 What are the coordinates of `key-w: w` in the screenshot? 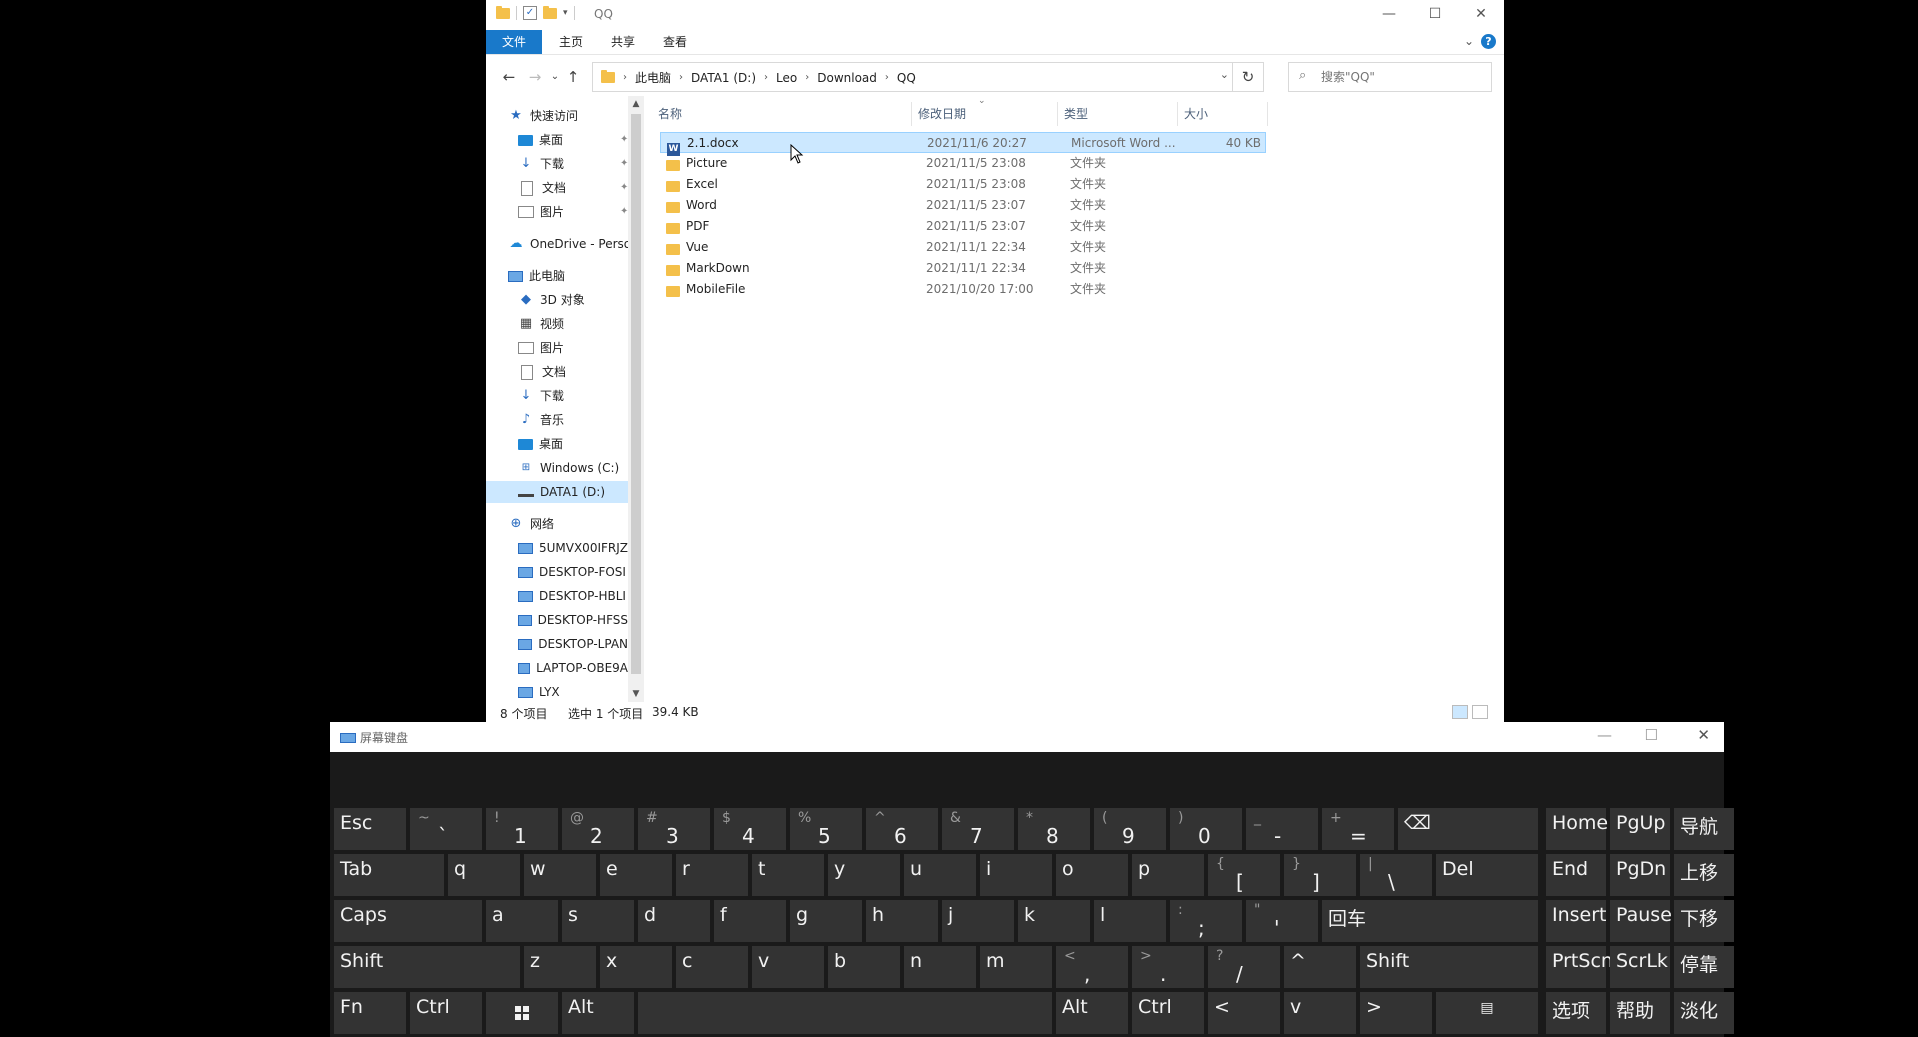 It's located at (560, 875).